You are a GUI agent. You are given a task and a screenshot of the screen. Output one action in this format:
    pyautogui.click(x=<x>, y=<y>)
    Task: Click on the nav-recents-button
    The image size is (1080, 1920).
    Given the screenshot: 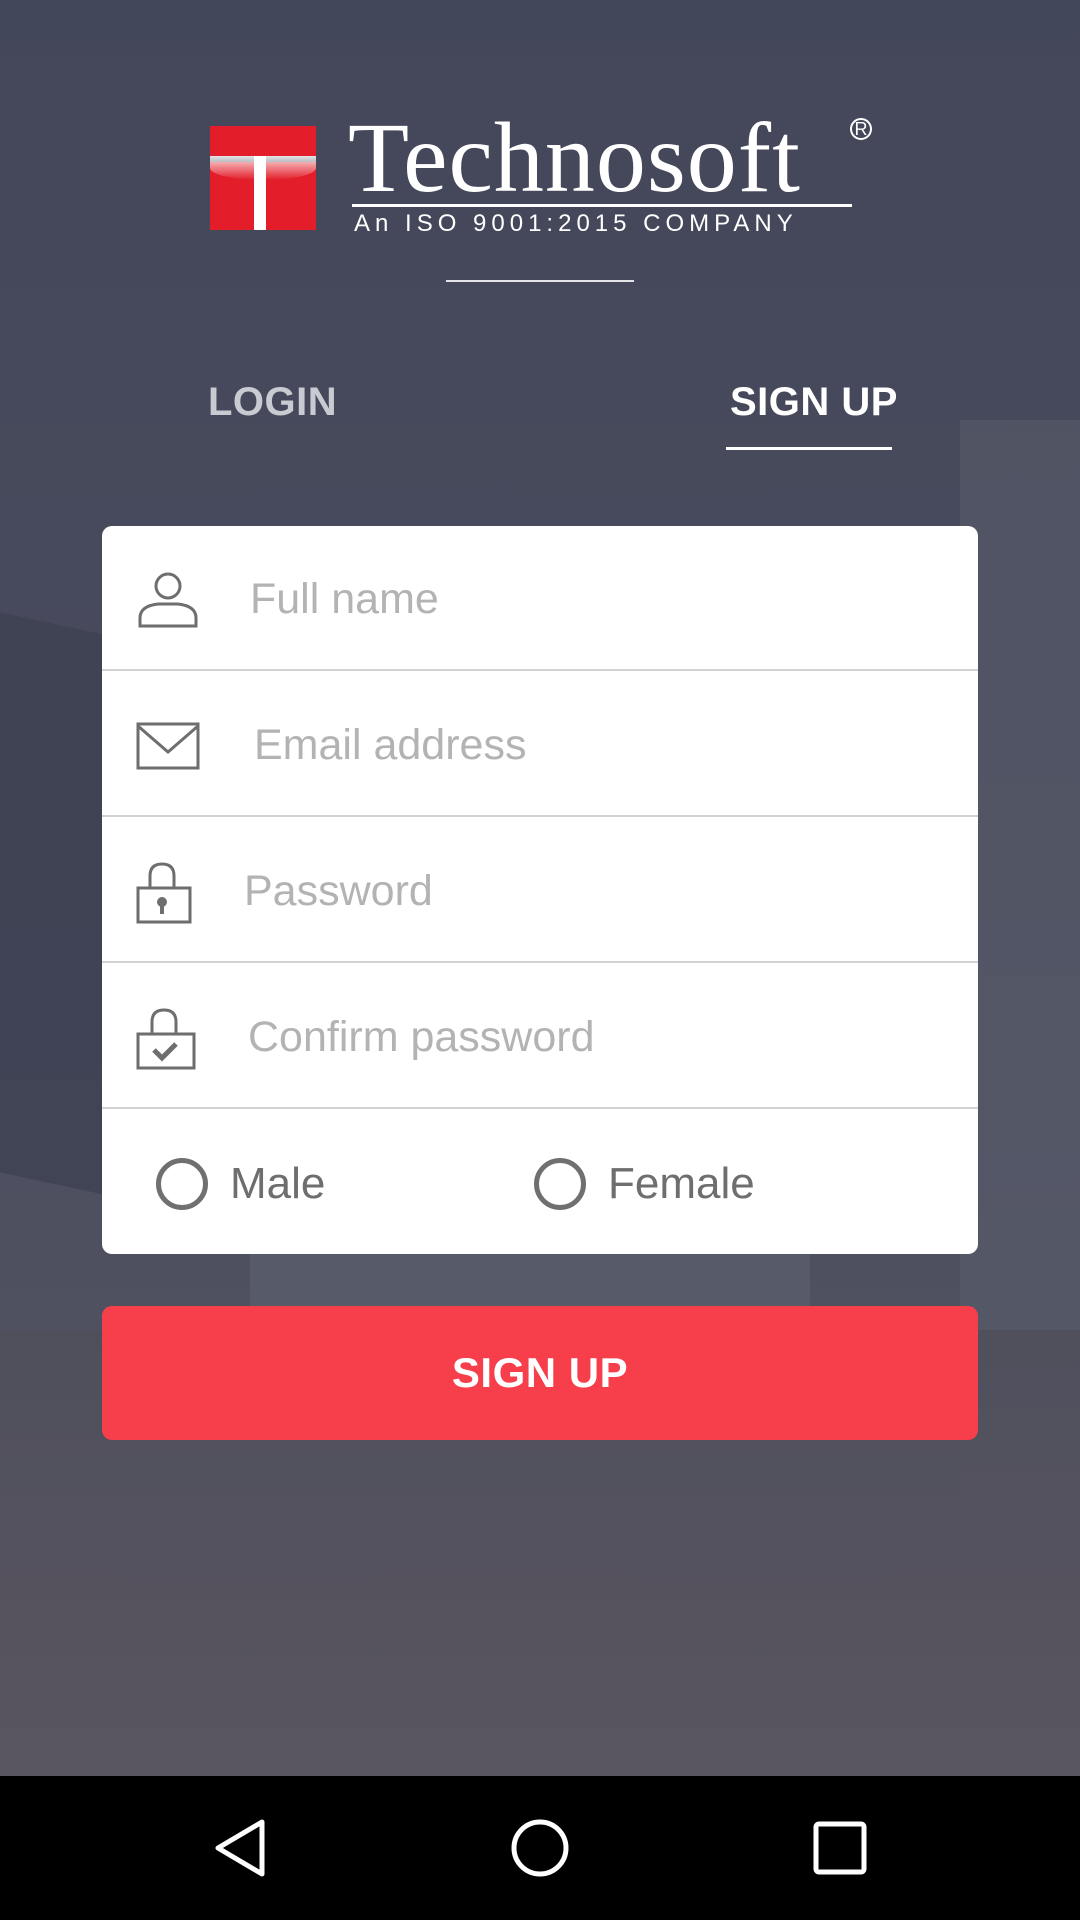 What is the action you would take?
    pyautogui.click(x=840, y=1848)
    